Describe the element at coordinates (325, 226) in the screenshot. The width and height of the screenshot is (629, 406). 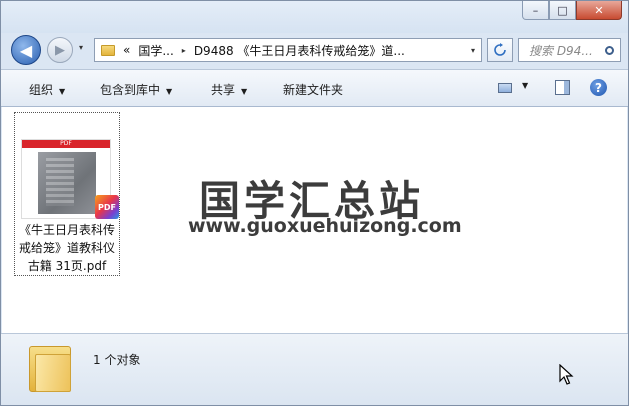
I see `watermark-url: www.guoxuehuizong.com` at that location.